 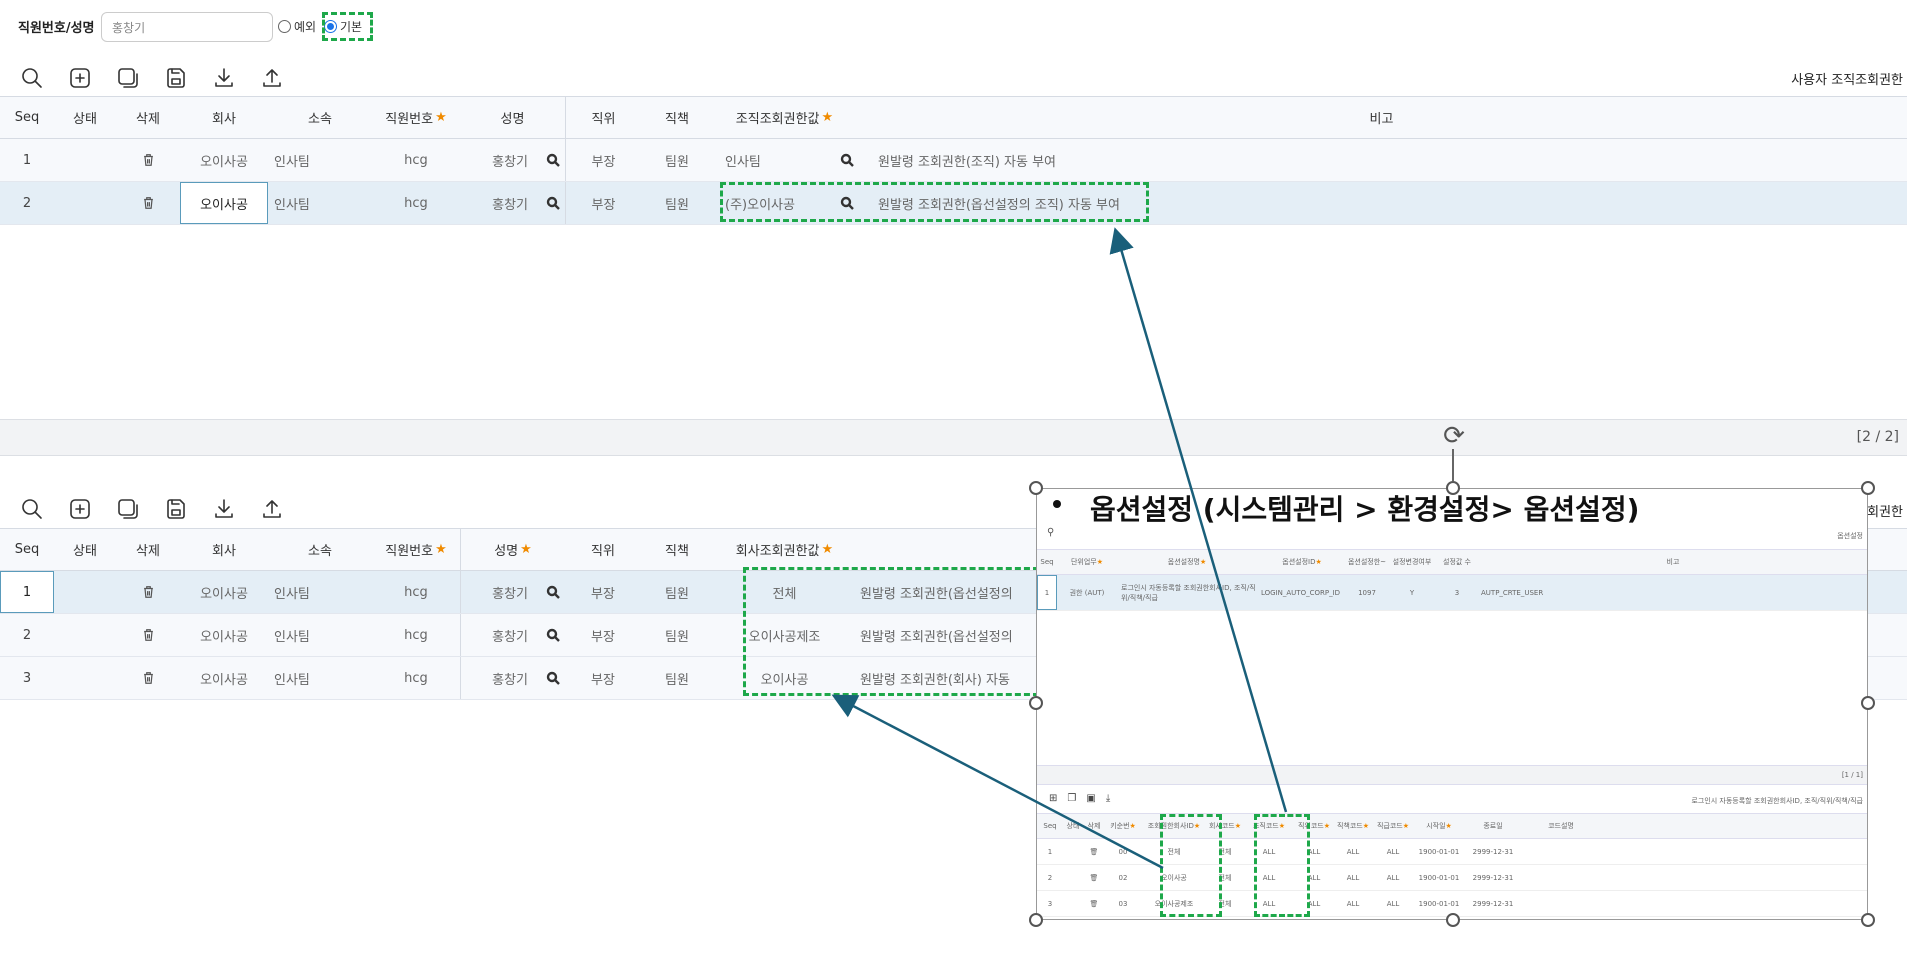 What do you see at coordinates (1198, 520) in the screenshot?
I see `arrow-to-org-value` at bounding box center [1198, 520].